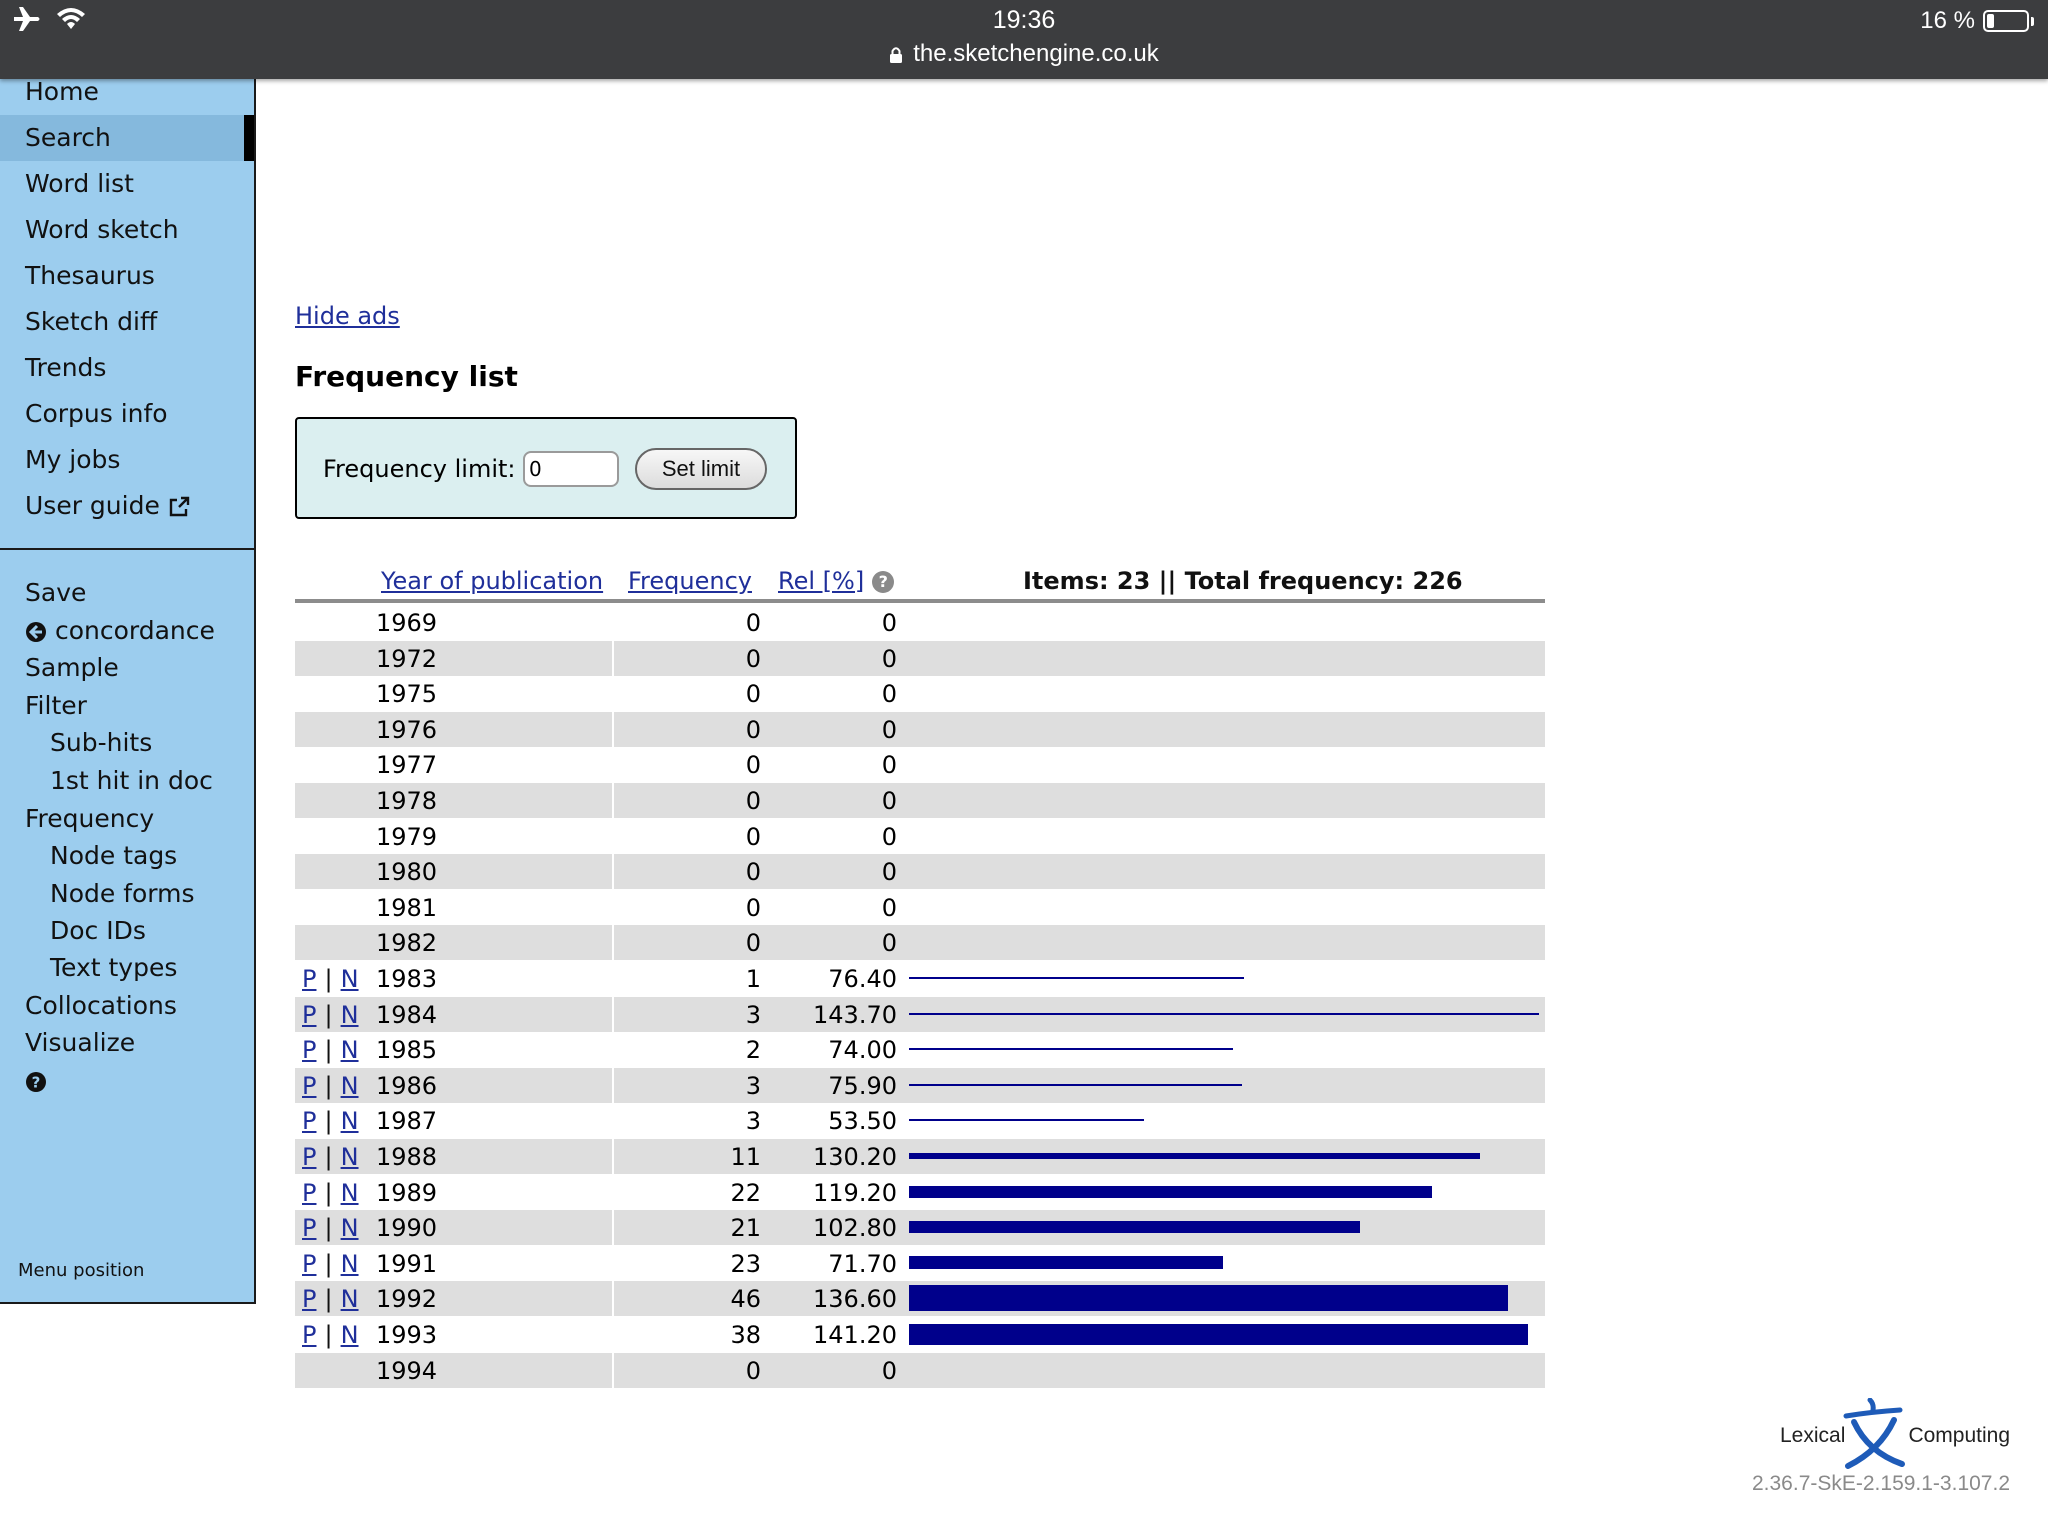 This screenshot has width=2048, height=1536. What do you see at coordinates (883, 582) in the screenshot?
I see `help-icon: ?` at bounding box center [883, 582].